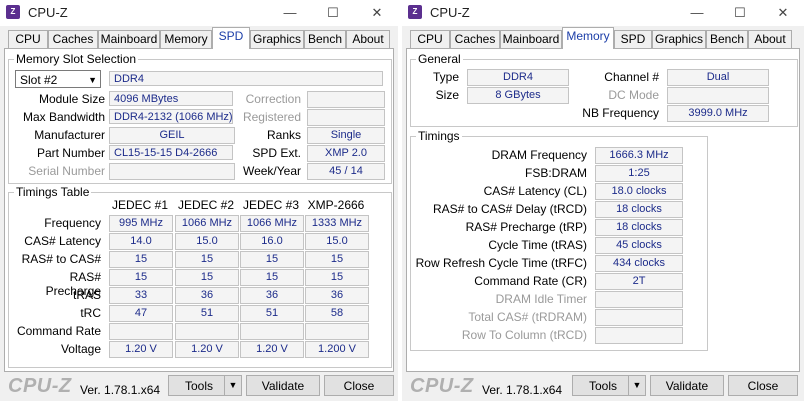  I want to click on dram-frequency-label: DRAM Frequency, so click(539, 155).